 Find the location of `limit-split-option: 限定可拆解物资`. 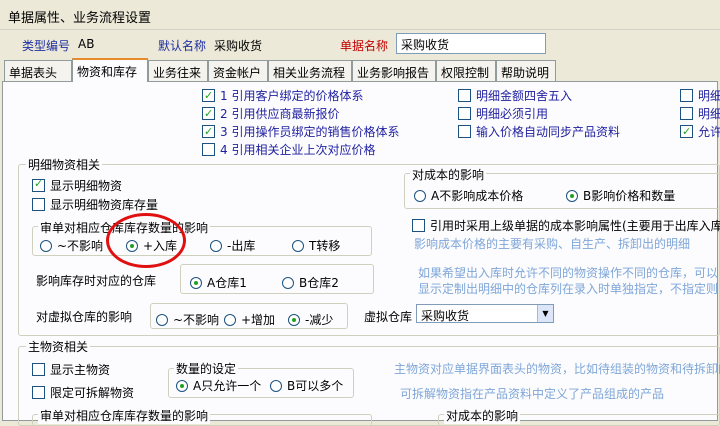

limit-split-option: 限定可拆解物资 is located at coordinates (83, 392).